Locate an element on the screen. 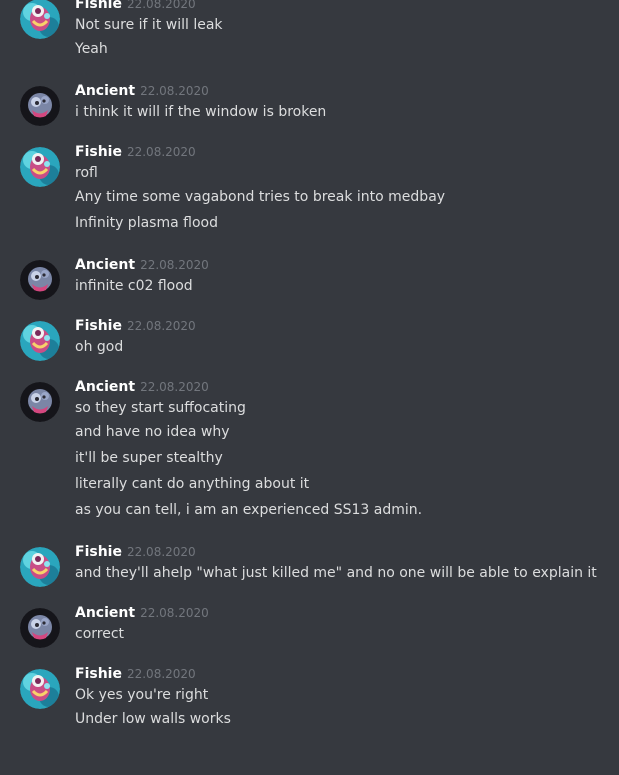 This screenshot has width=619, height=775. message-text: and have no idea why is located at coordinates (152, 432).